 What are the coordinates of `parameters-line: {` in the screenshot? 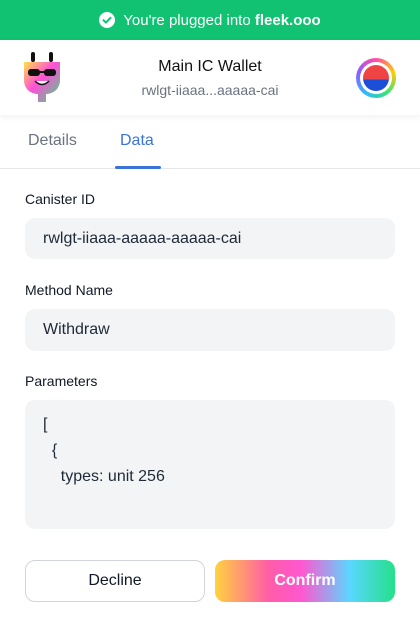 It's located at (50, 450).